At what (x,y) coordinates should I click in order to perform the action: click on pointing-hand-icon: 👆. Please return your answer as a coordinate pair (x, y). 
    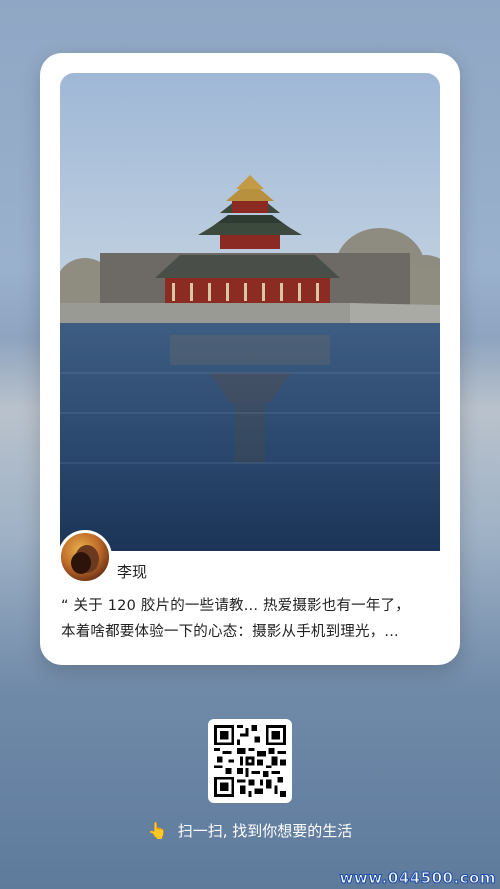
    Looking at the image, I should click on (157, 830).